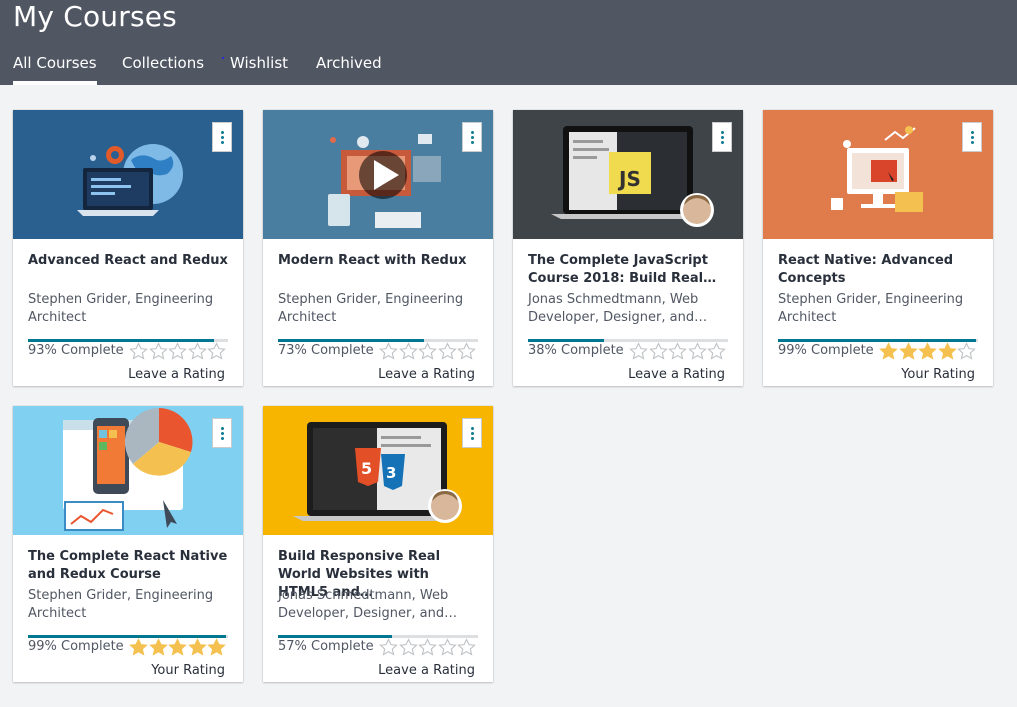  I want to click on page-title: My Courses, so click(95, 16).